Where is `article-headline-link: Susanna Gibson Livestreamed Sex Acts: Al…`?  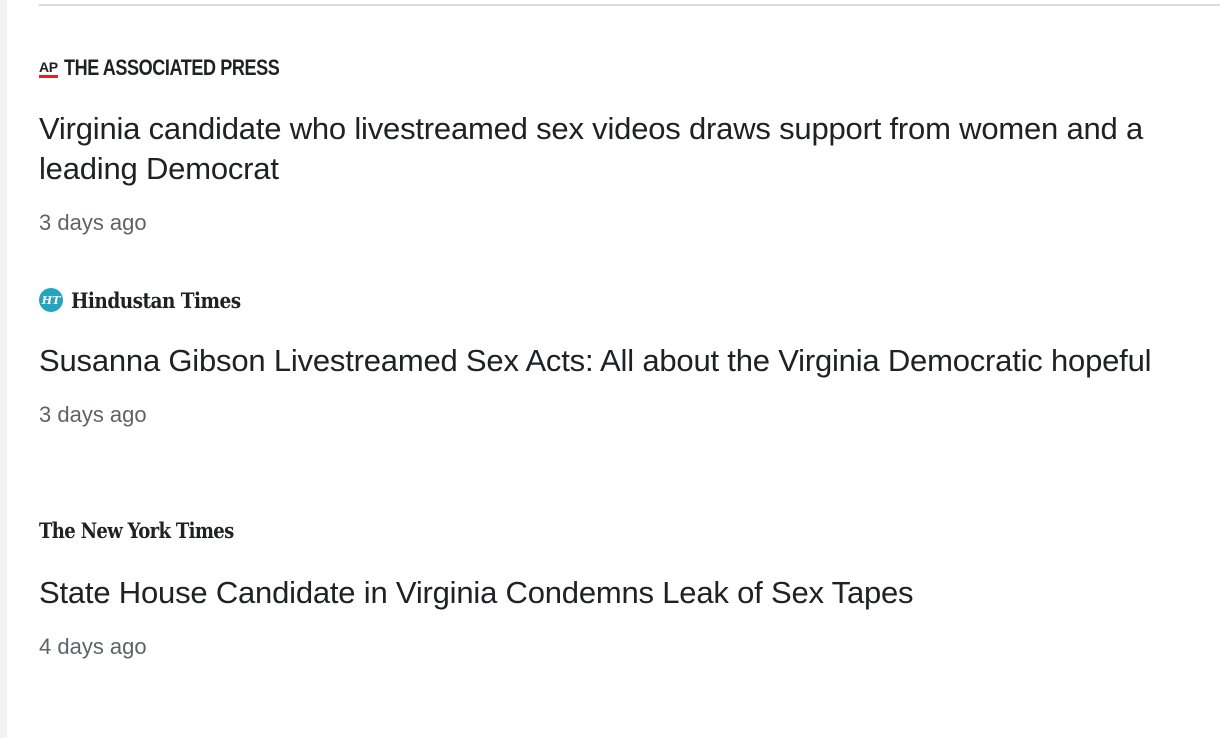
article-headline-link: Susanna Gibson Livestreamed Sex Acts: Al… is located at coordinates (619, 361).